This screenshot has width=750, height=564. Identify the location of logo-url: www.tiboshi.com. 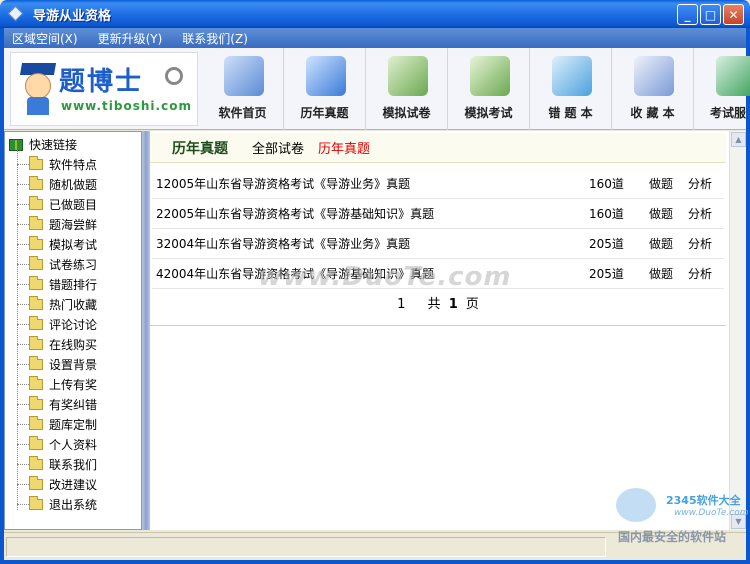
(126, 106).